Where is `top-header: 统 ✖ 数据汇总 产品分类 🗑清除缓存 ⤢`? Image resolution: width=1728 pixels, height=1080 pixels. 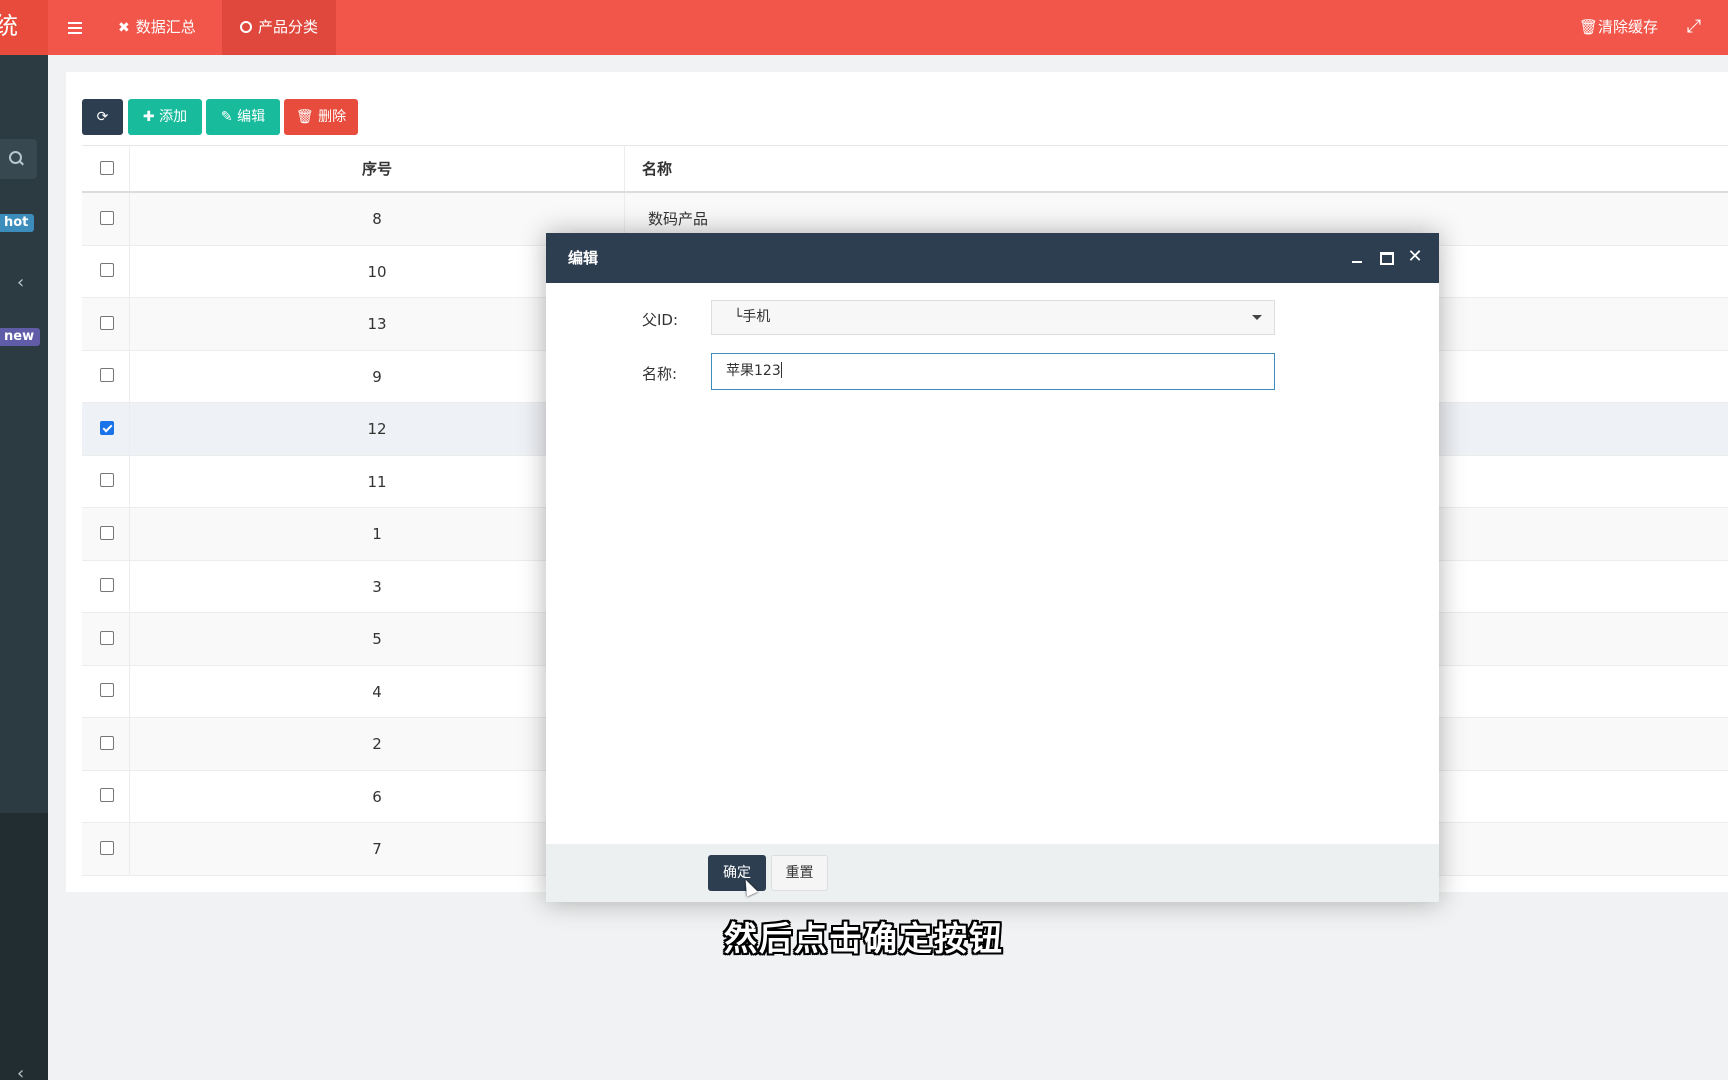
top-header: 统 ✖ 数据汇总 产品分类 🗑清除缓存 ⤢ is located at coordinates (864, 27).